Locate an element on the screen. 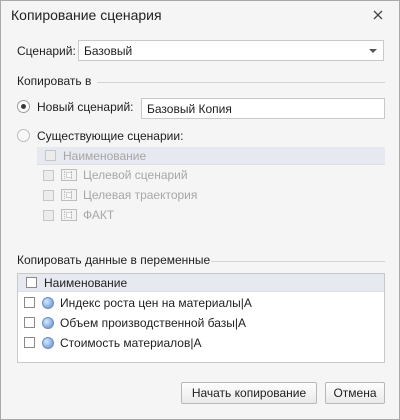  list-item-label: Целевой сценарий is located at coordinates (135, 175).